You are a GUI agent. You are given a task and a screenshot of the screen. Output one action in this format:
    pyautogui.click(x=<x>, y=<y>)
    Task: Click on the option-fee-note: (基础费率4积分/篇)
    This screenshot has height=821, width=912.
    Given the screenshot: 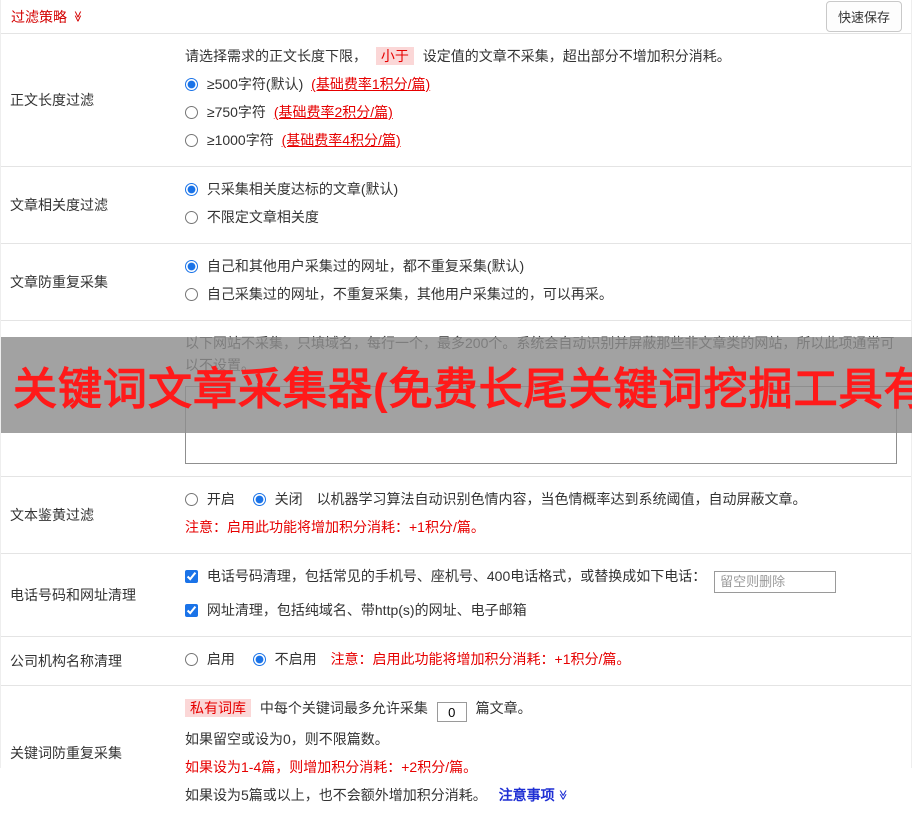 What is the action you would take?
    pyautogui.click(x=341, y=140)
    